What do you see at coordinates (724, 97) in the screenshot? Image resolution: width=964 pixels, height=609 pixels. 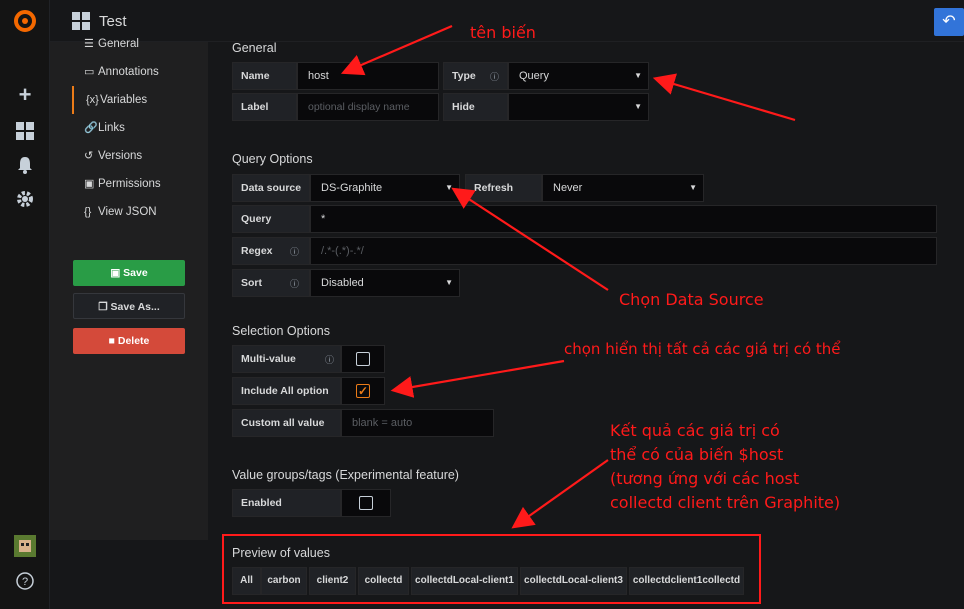 I see `arrow-to-type` at bounding box center [724, 97].